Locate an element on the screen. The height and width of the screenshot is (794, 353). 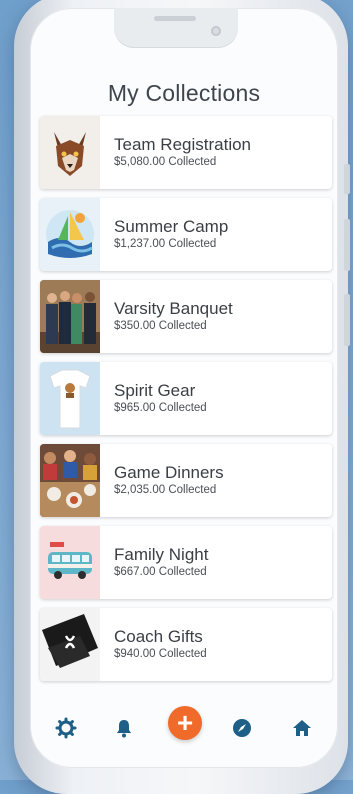
collection-amount: $5,080.00 Collected is located at coordinates (165, 162).